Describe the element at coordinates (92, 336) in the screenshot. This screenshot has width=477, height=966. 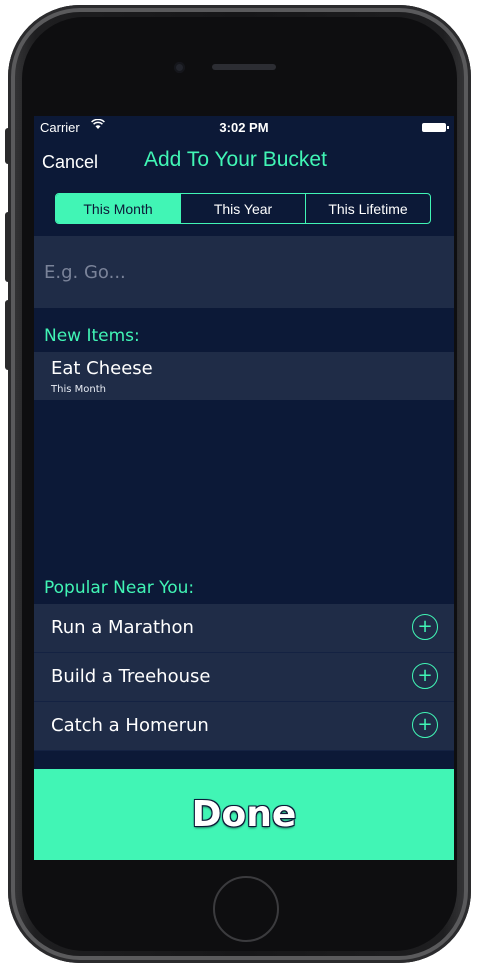
I see `new-items-header: New Items:` at that location.